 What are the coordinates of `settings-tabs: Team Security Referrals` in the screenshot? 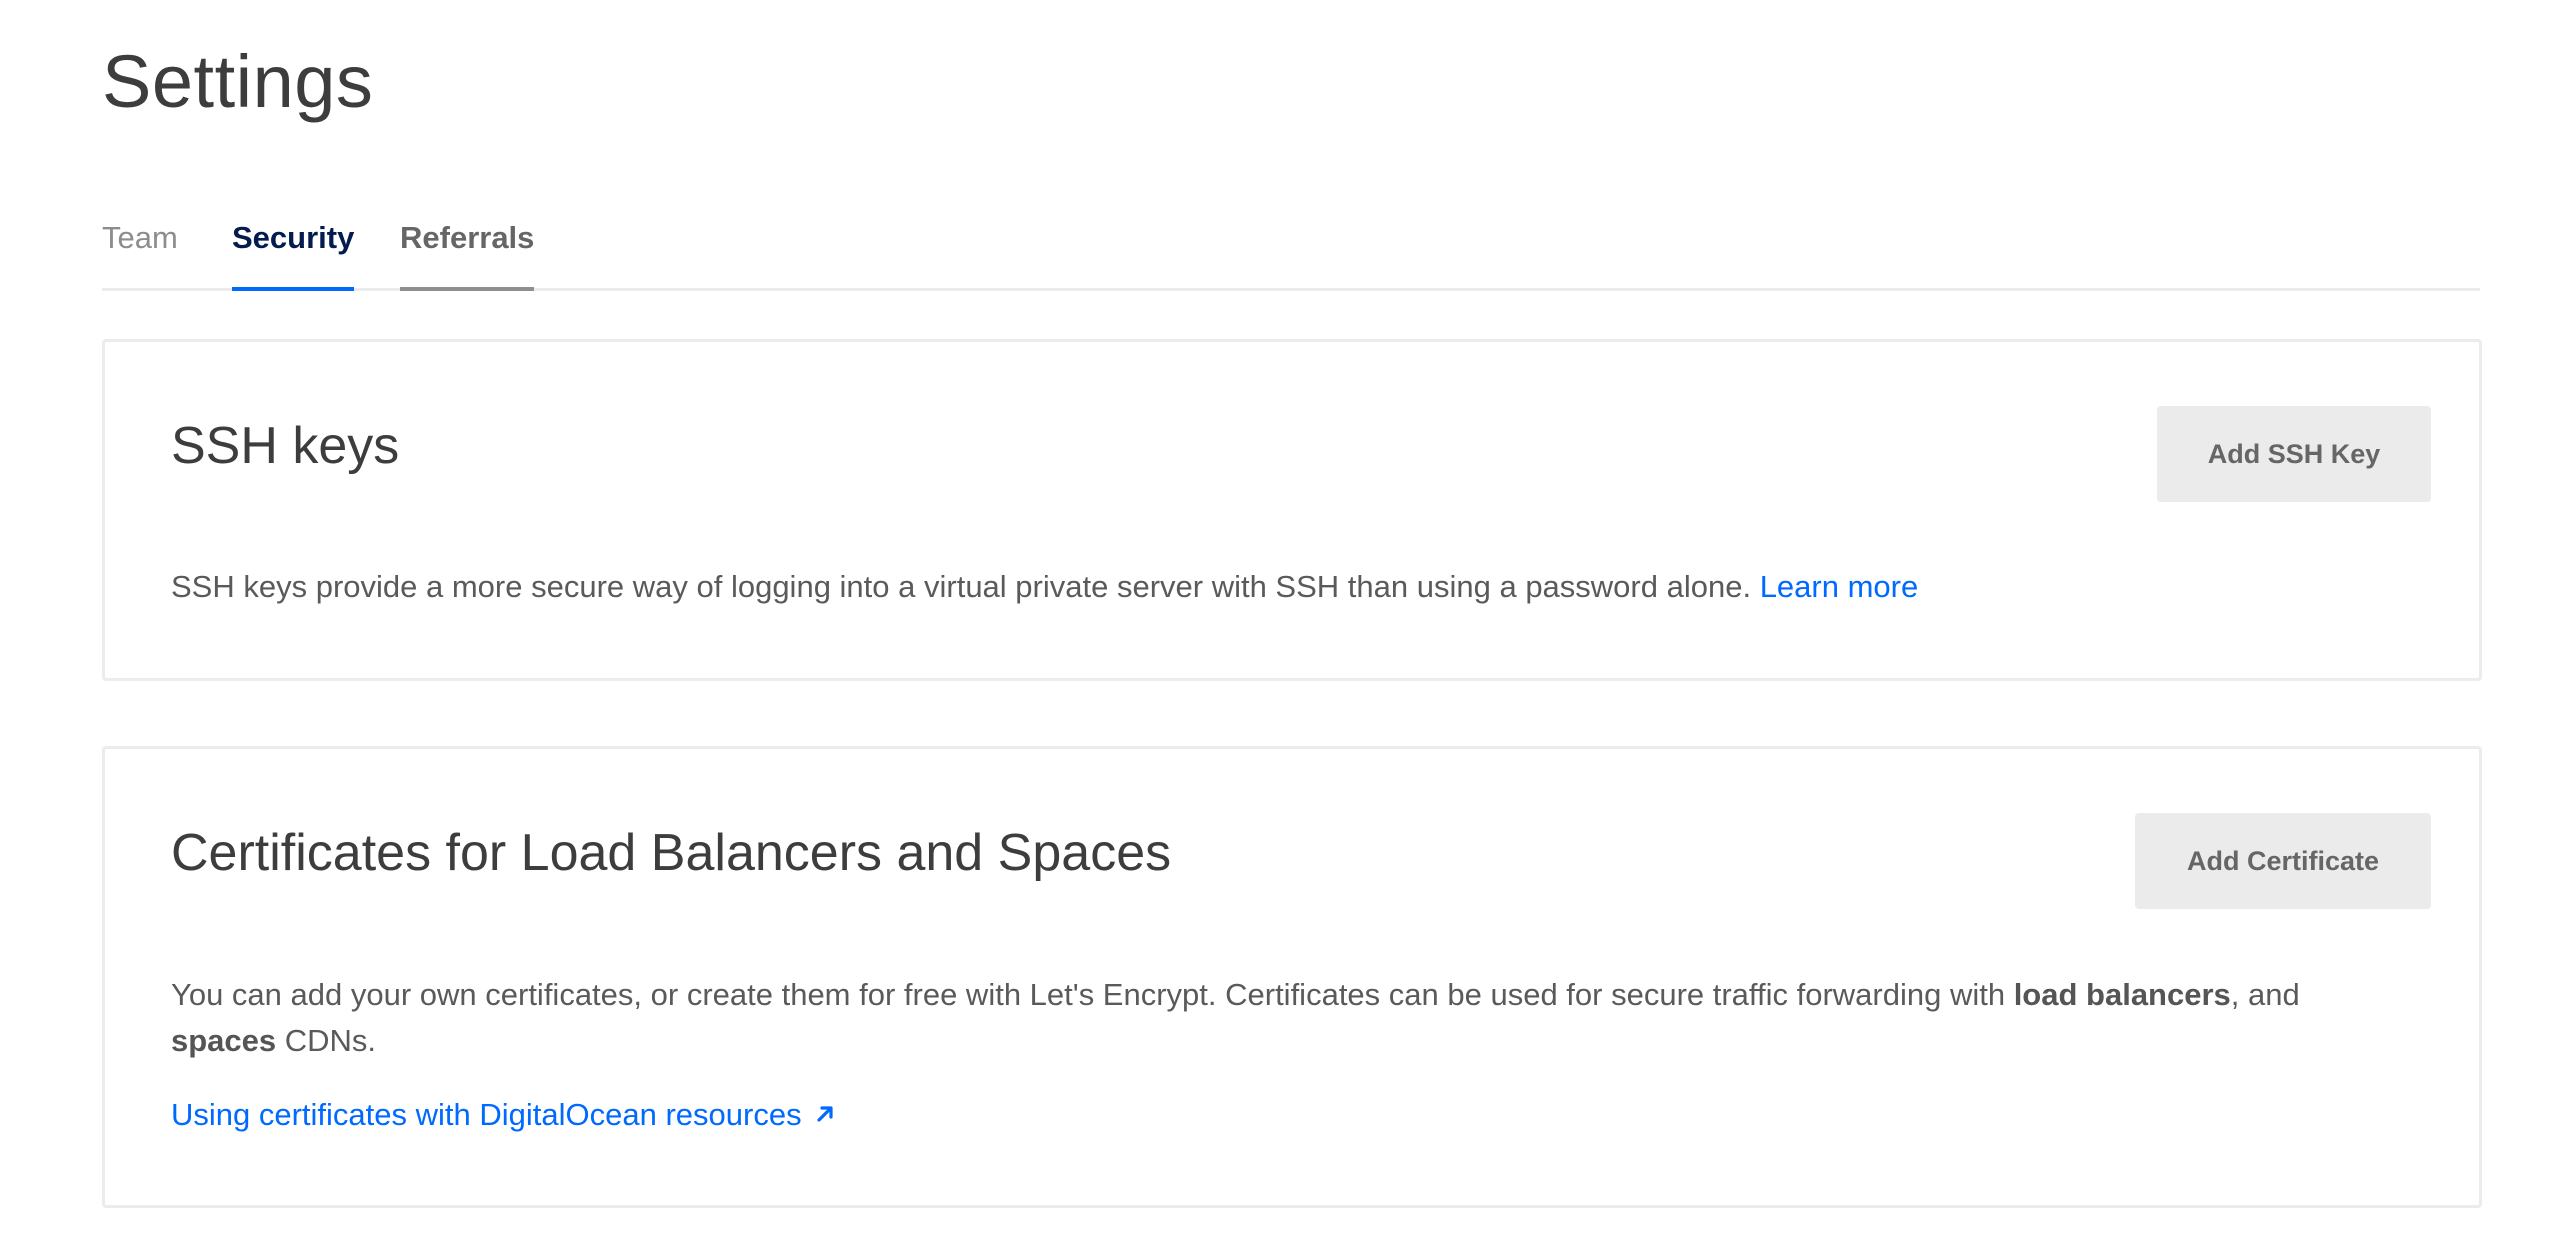 It's located at (1291, 250).